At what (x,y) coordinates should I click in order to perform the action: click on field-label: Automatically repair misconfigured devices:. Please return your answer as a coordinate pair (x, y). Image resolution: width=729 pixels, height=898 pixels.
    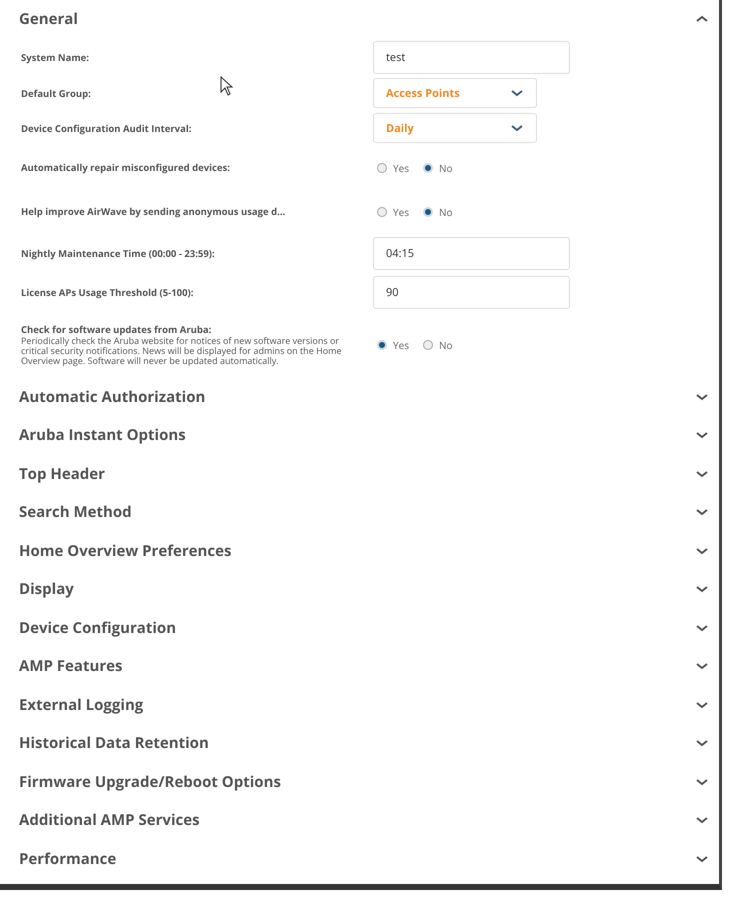
    Looking at the image, I should click on (125, 167).